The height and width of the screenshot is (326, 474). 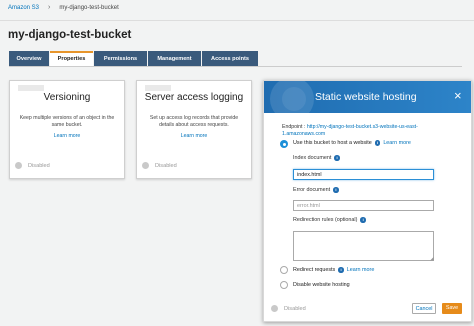 What do you see at coordinates (89, 8) in the screenshot?
I see `breadcrumb-current: my-django-test-bucket` at bounding box center [89, 8].